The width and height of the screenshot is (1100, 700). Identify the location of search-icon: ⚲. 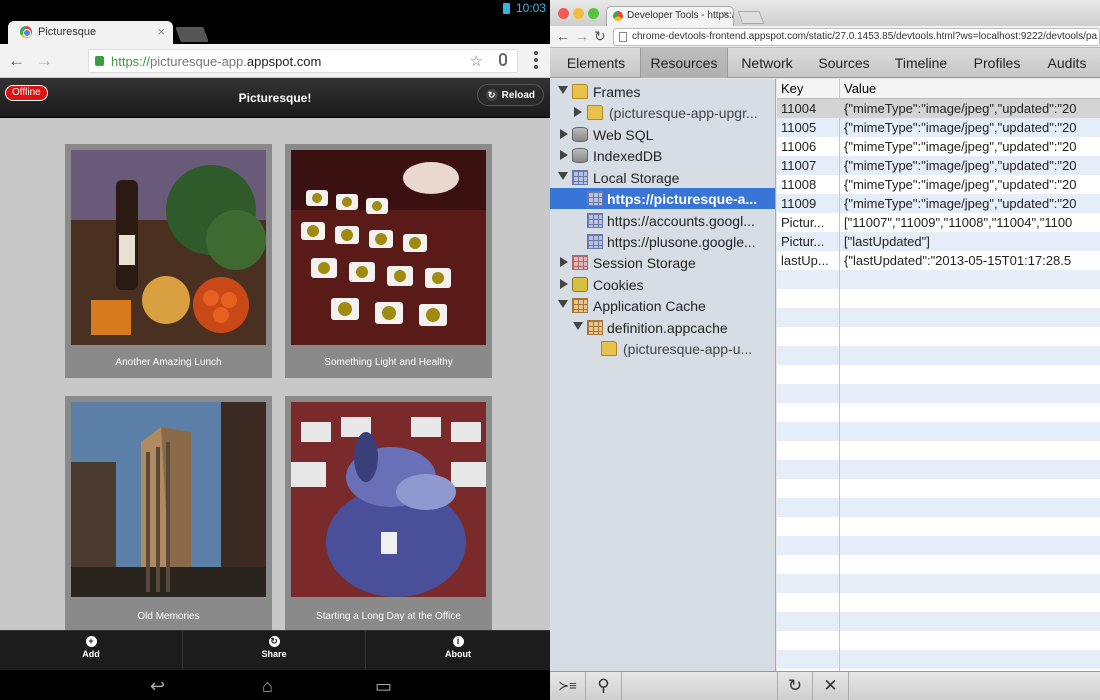
(604, 686).